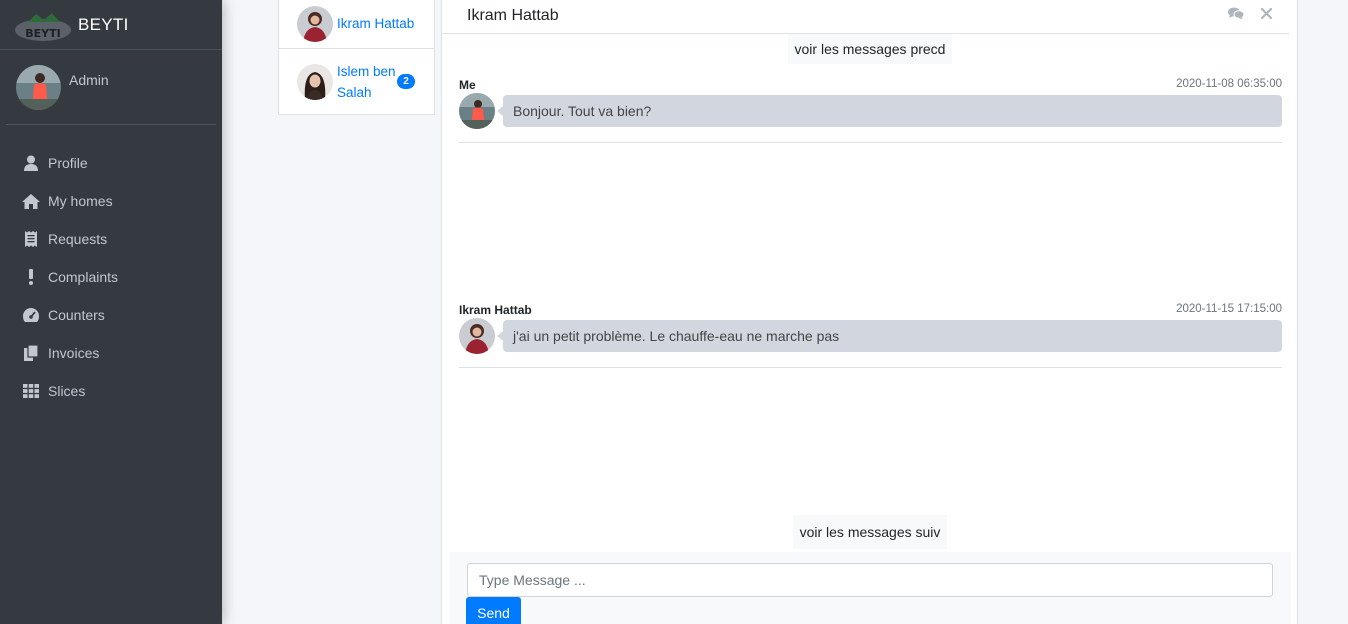 This screenshot has width=1348, height=624. I want to click on grid-icon, so click(31, 391).